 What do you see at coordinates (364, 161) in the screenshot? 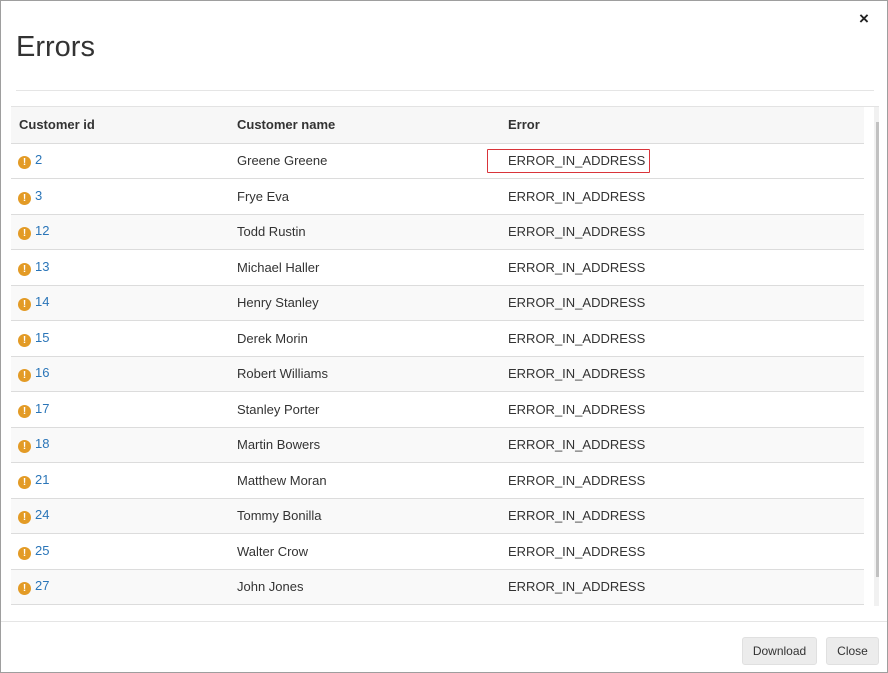
I see `customer-name-cell: Greene Greene` at bounding box center [364, 161].